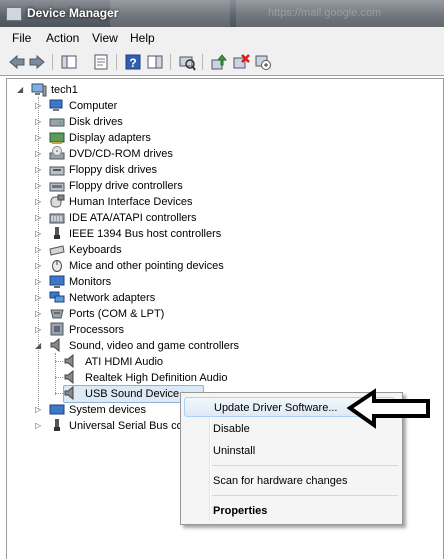 This screenshot has height=560, width=444. Describe the element at coordinates (57, 233) in the screenshot. I see `ieee1394-icon` at that location.